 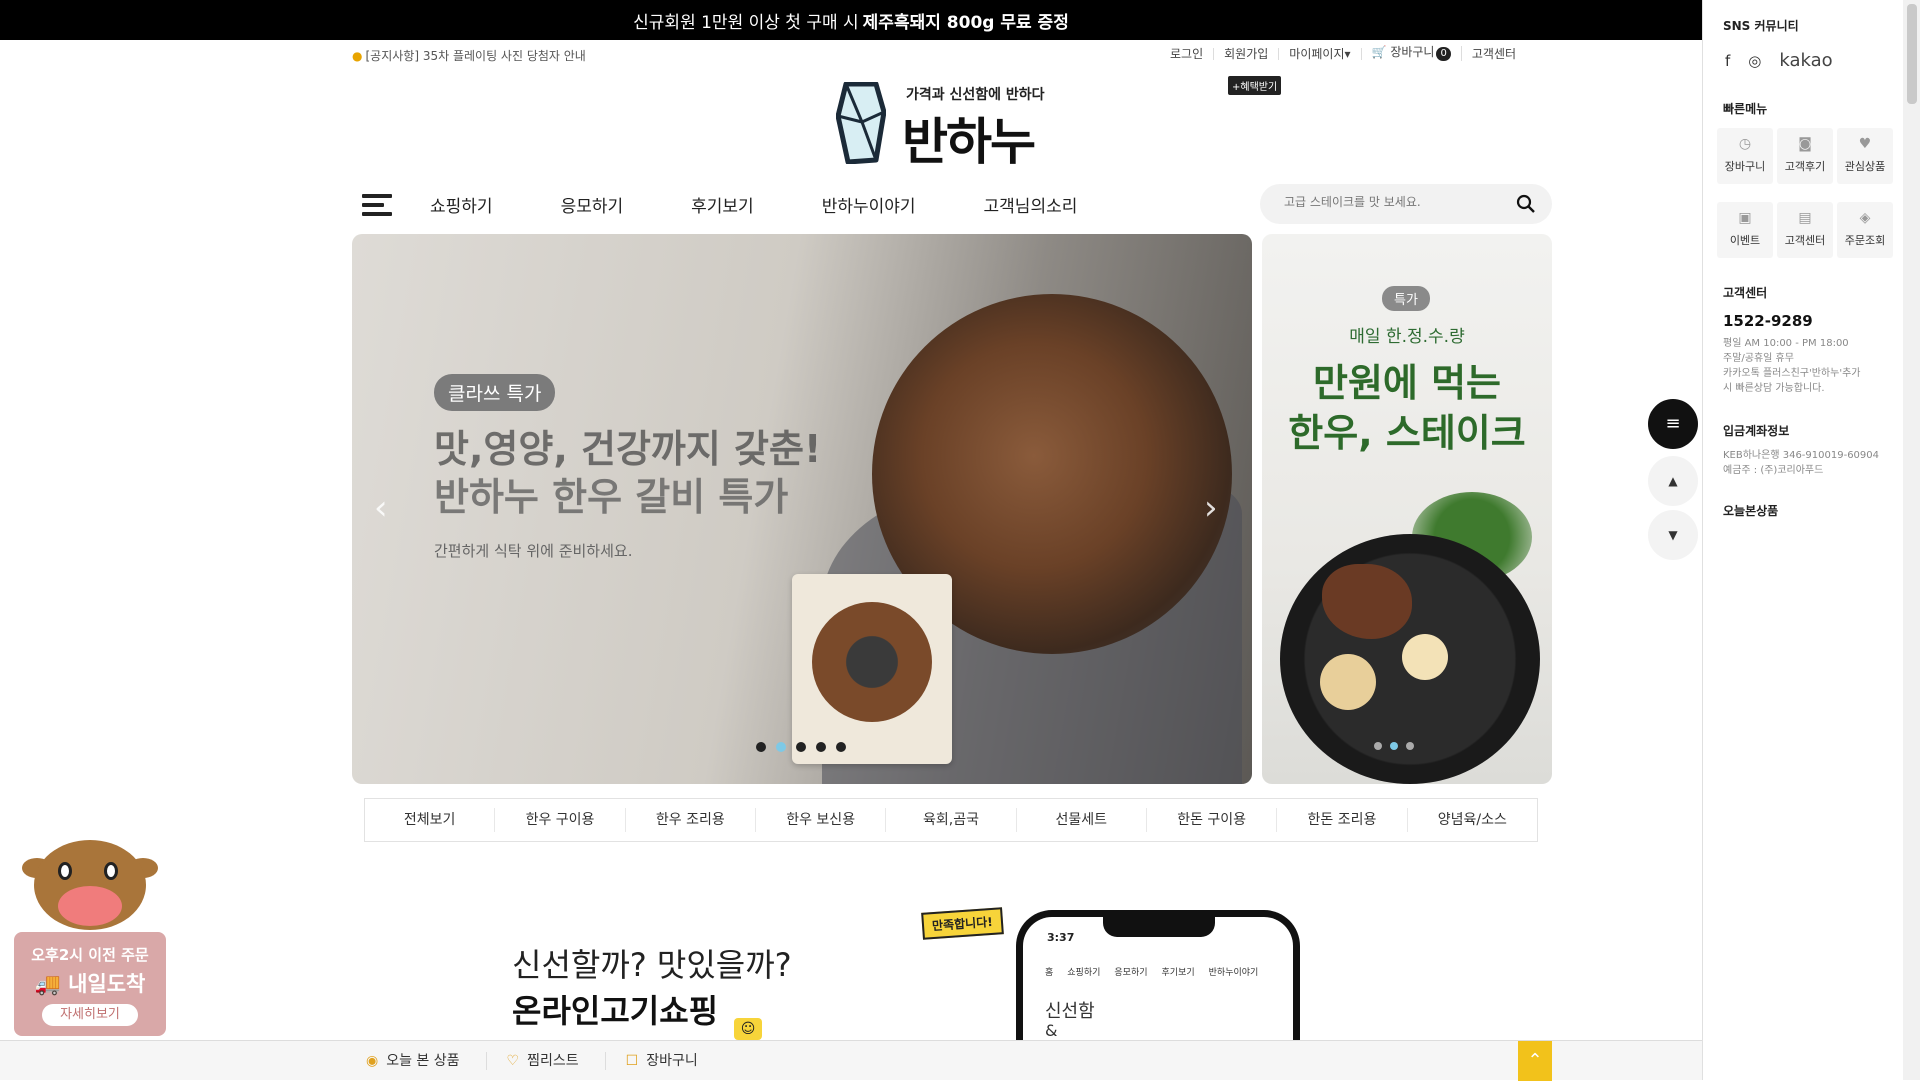 What do you see at coordinates (1412, 53) in the screenshot?
I see `cart-link: 🛒 장바구니 0` at bounding box center [1412, 53].